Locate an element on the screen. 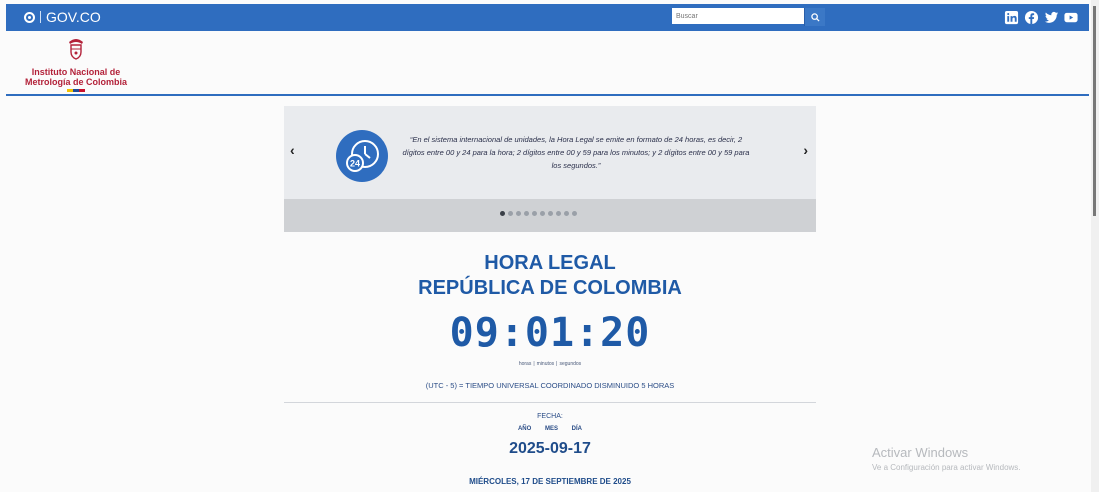  watermark-line1: Activar Windows is located at coordinates (920, 452).